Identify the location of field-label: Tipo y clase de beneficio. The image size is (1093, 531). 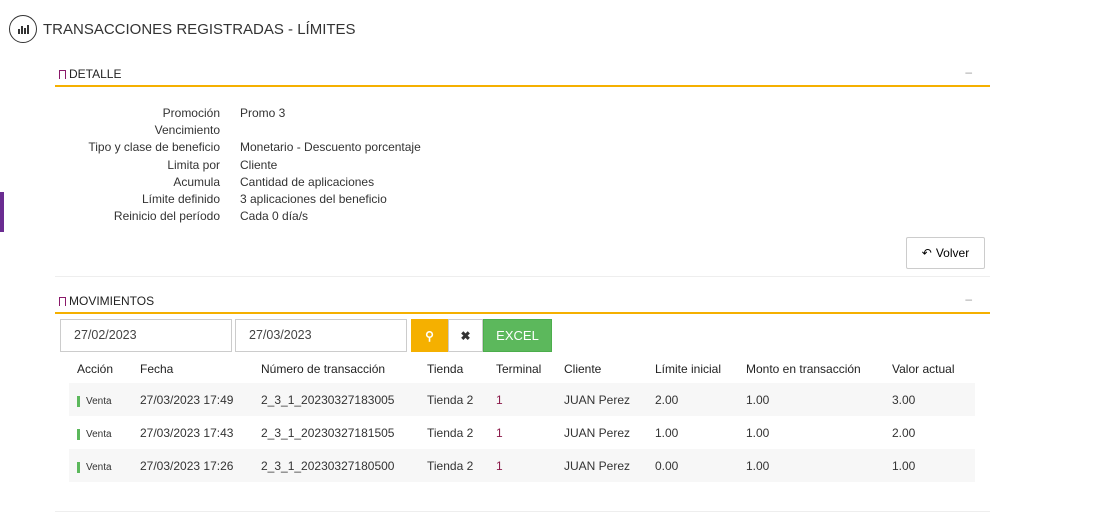
(154, 147).